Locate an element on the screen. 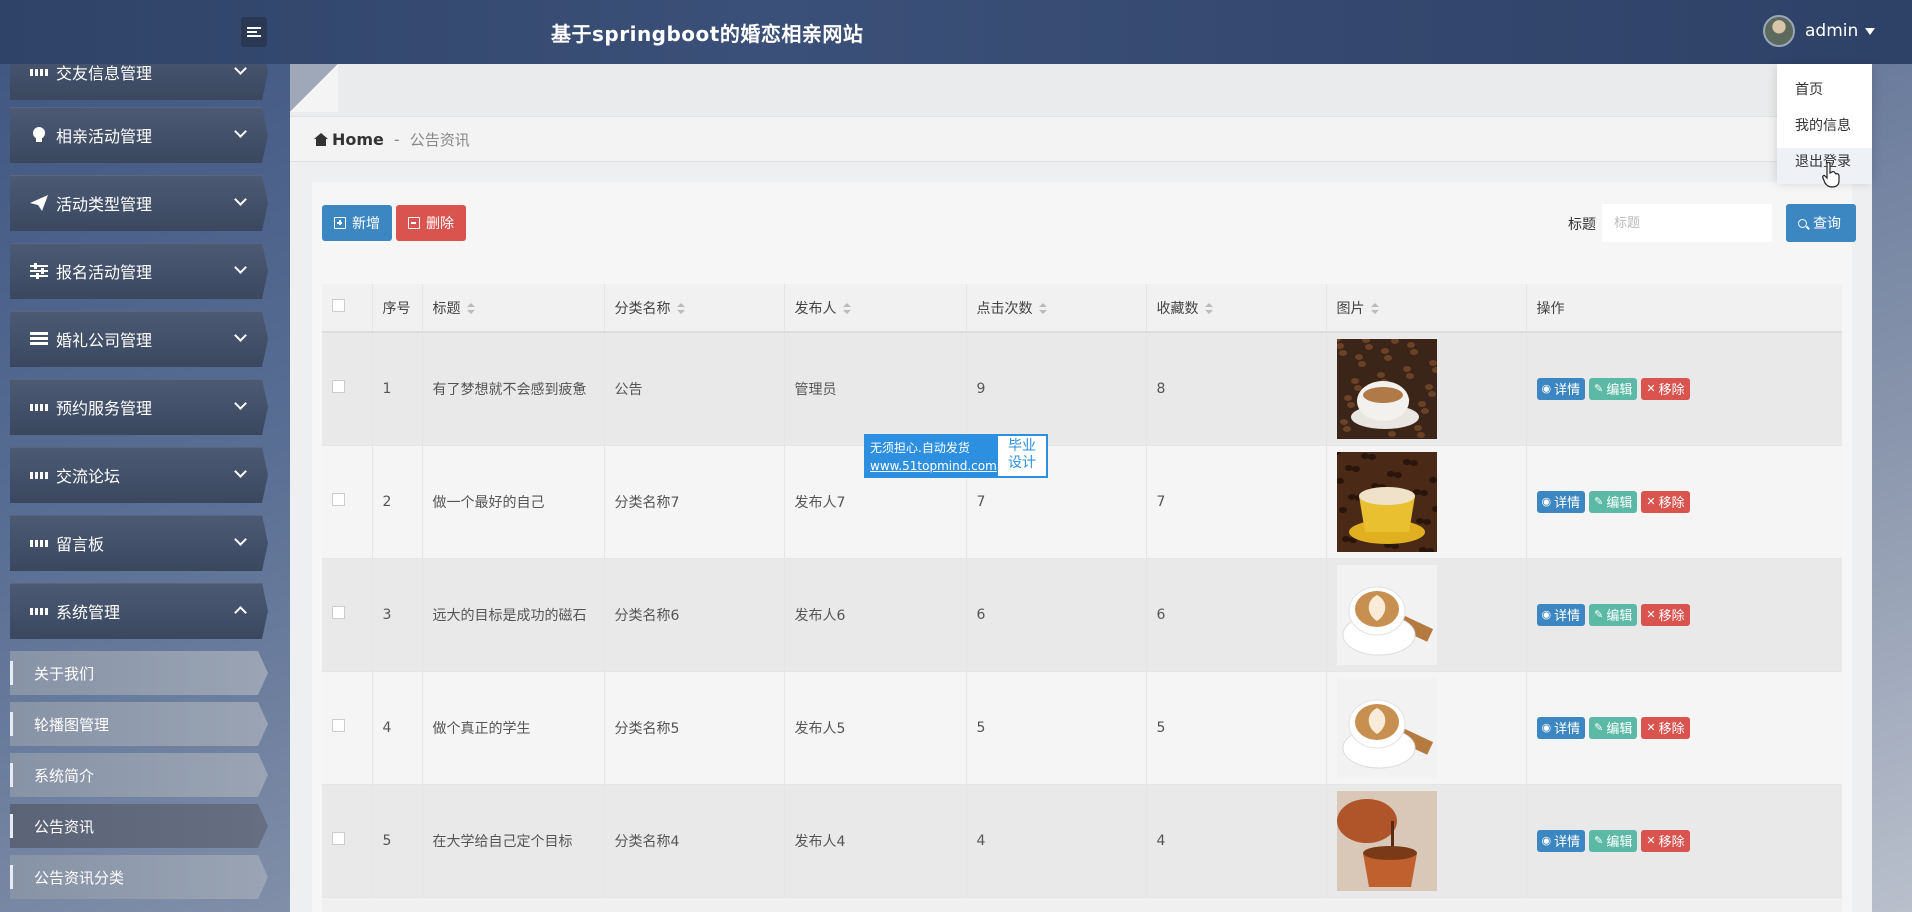 Image resolution: width=1912 pixels, height=912 pixels. sidebar-item-activity-type: 活动类型管理 is located at coordinates (139, 203).